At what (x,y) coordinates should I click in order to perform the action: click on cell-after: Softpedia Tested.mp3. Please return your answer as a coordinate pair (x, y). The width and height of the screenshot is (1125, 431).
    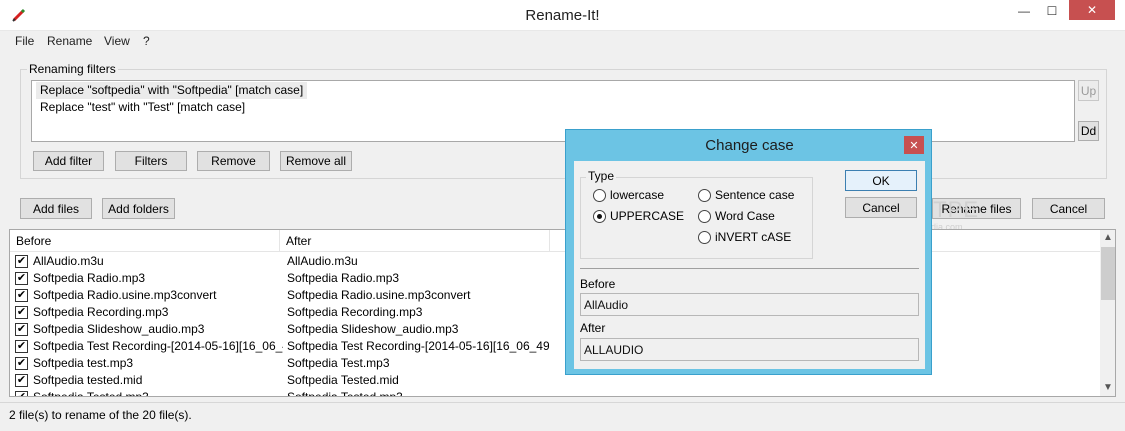
    Looking at the image, I should click on (345, 393).